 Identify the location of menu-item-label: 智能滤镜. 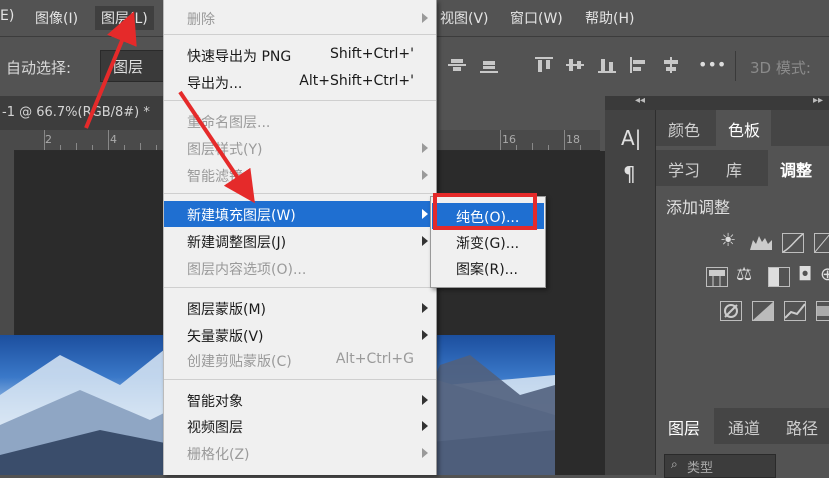
(215, 177).